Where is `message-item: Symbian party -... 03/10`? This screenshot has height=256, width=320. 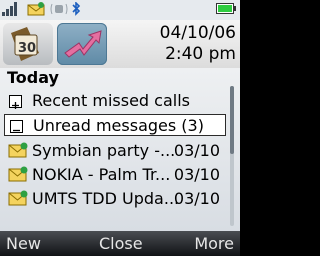 message-item: Symbian party -... 03/10 is located at coordinates (115, 151).